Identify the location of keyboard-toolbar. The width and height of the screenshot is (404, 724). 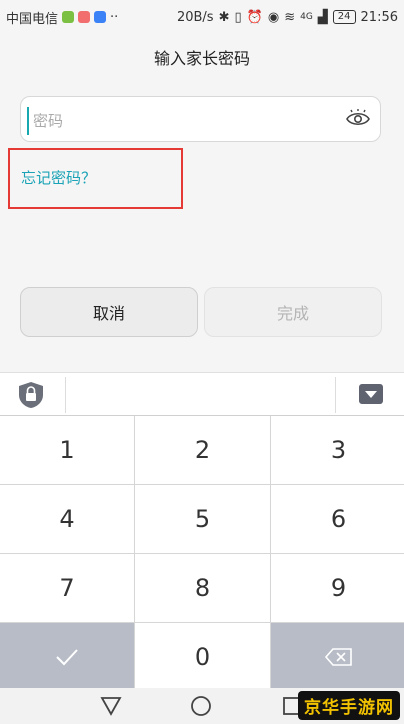
(202, 394).